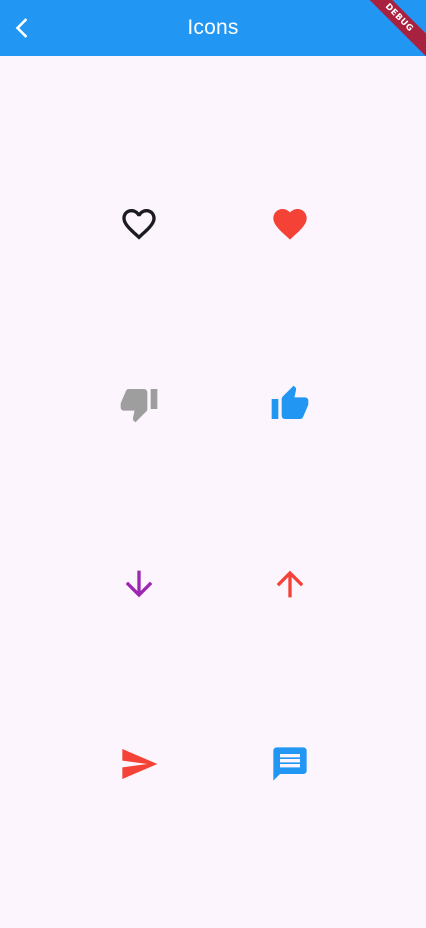 The width and height of the screenshot is (426, 928). Describe the element at coordinates (139, 224) in the screenshot. I see `favorite-border-icon` at that location.